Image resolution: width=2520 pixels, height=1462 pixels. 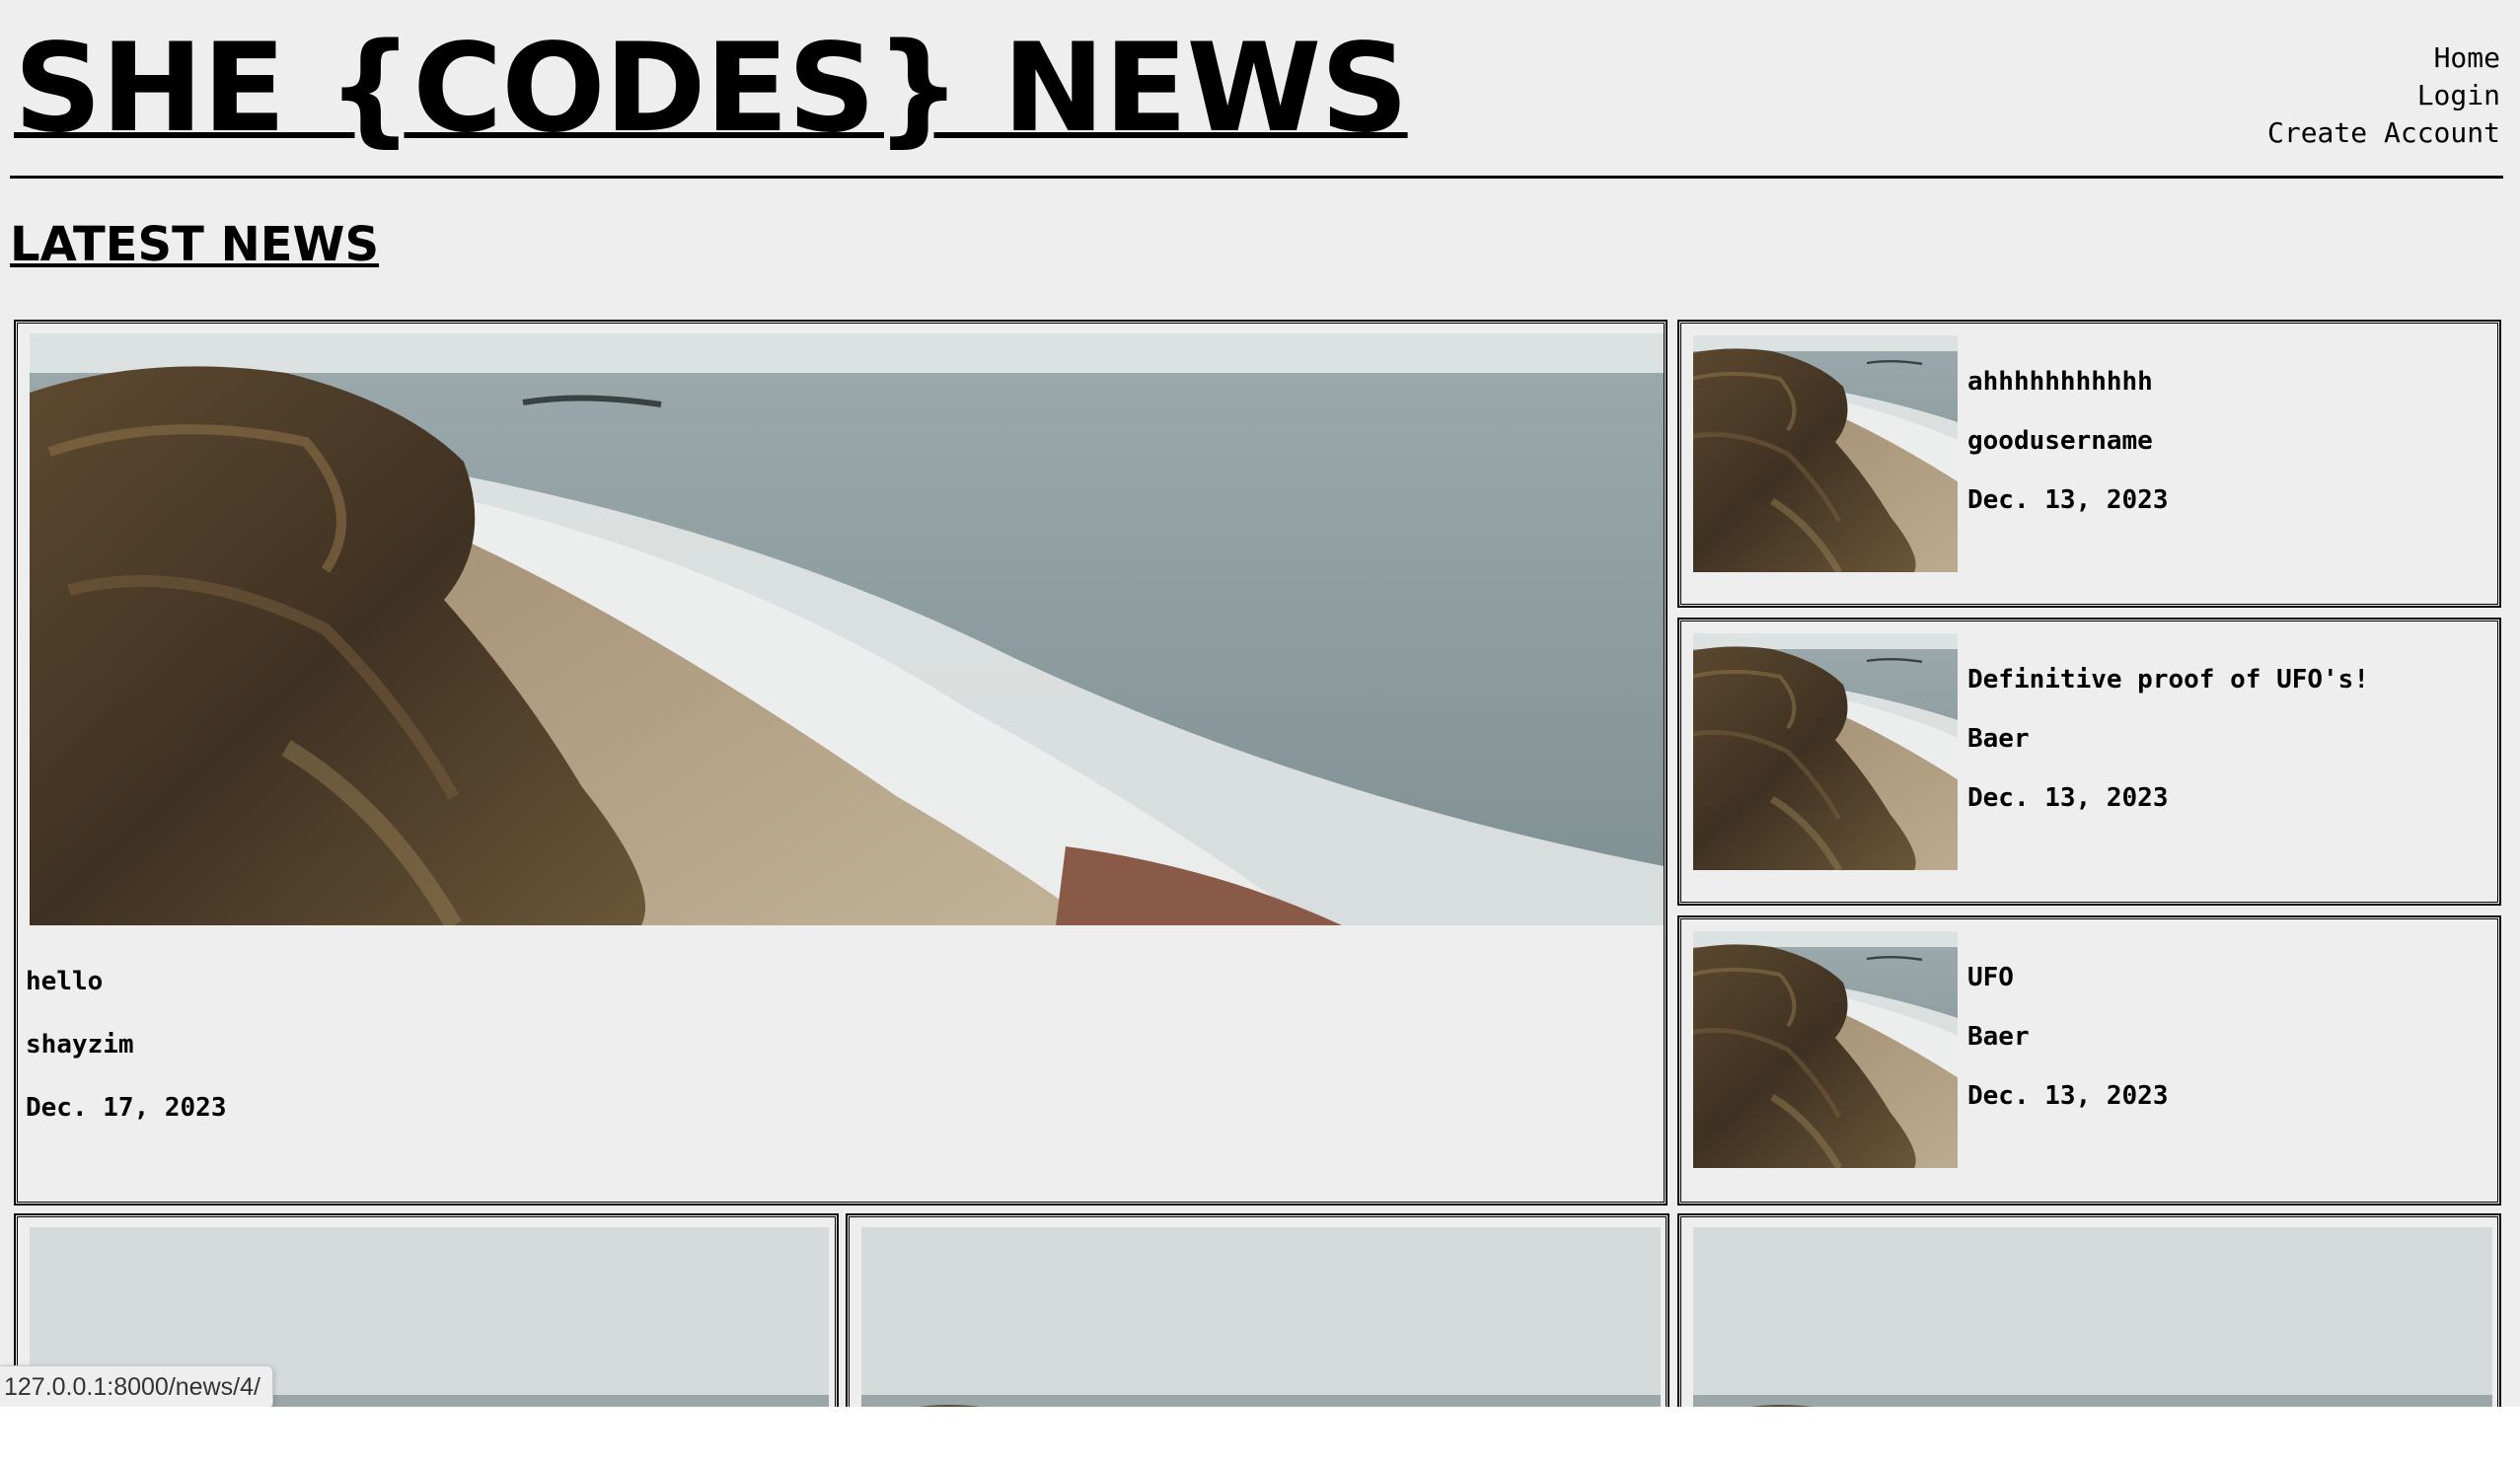 What do you see at coordinates (2168, 679) in the screenshot?
I see `story-title: Definitive proof of UFO's!` at bounding box center [2168, 679].